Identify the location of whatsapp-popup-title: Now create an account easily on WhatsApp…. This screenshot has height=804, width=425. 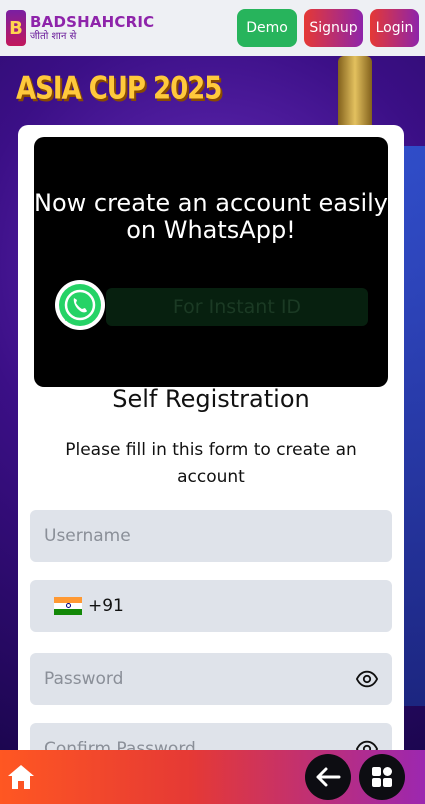
(211, 216).